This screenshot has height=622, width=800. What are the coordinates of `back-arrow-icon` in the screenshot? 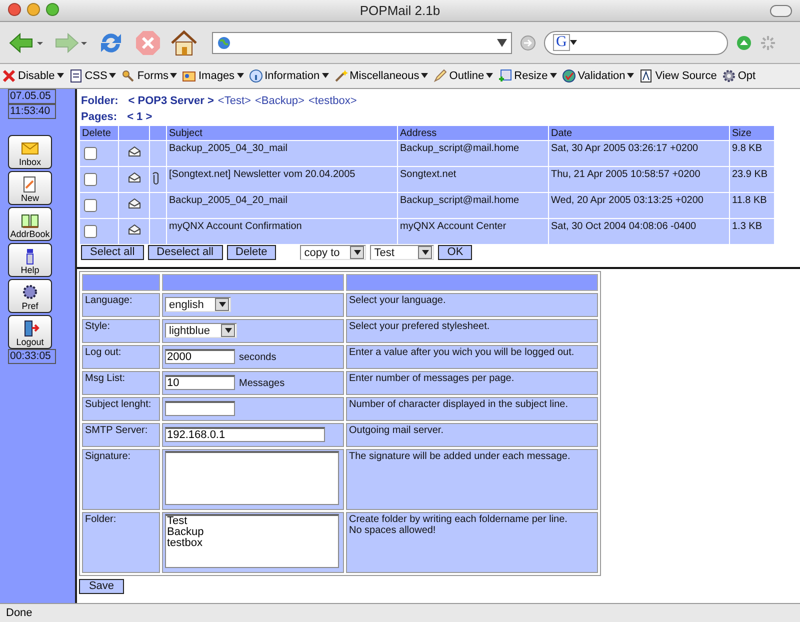 It's located at (26, 42).